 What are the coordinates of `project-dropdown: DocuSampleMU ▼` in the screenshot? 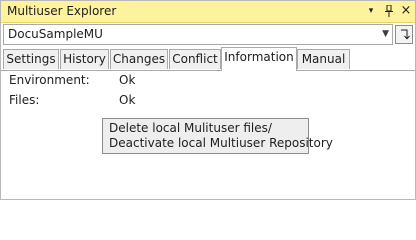 It's located at (198, 34).